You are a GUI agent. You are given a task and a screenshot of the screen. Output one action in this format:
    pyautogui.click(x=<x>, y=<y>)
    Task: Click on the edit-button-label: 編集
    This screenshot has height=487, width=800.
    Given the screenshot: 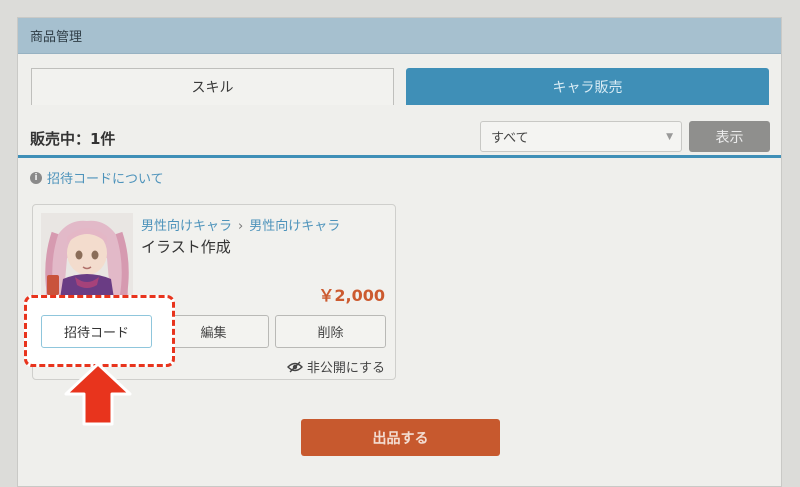 What is the action you would take?
    pyautogui.click(x=213, y=333)
    